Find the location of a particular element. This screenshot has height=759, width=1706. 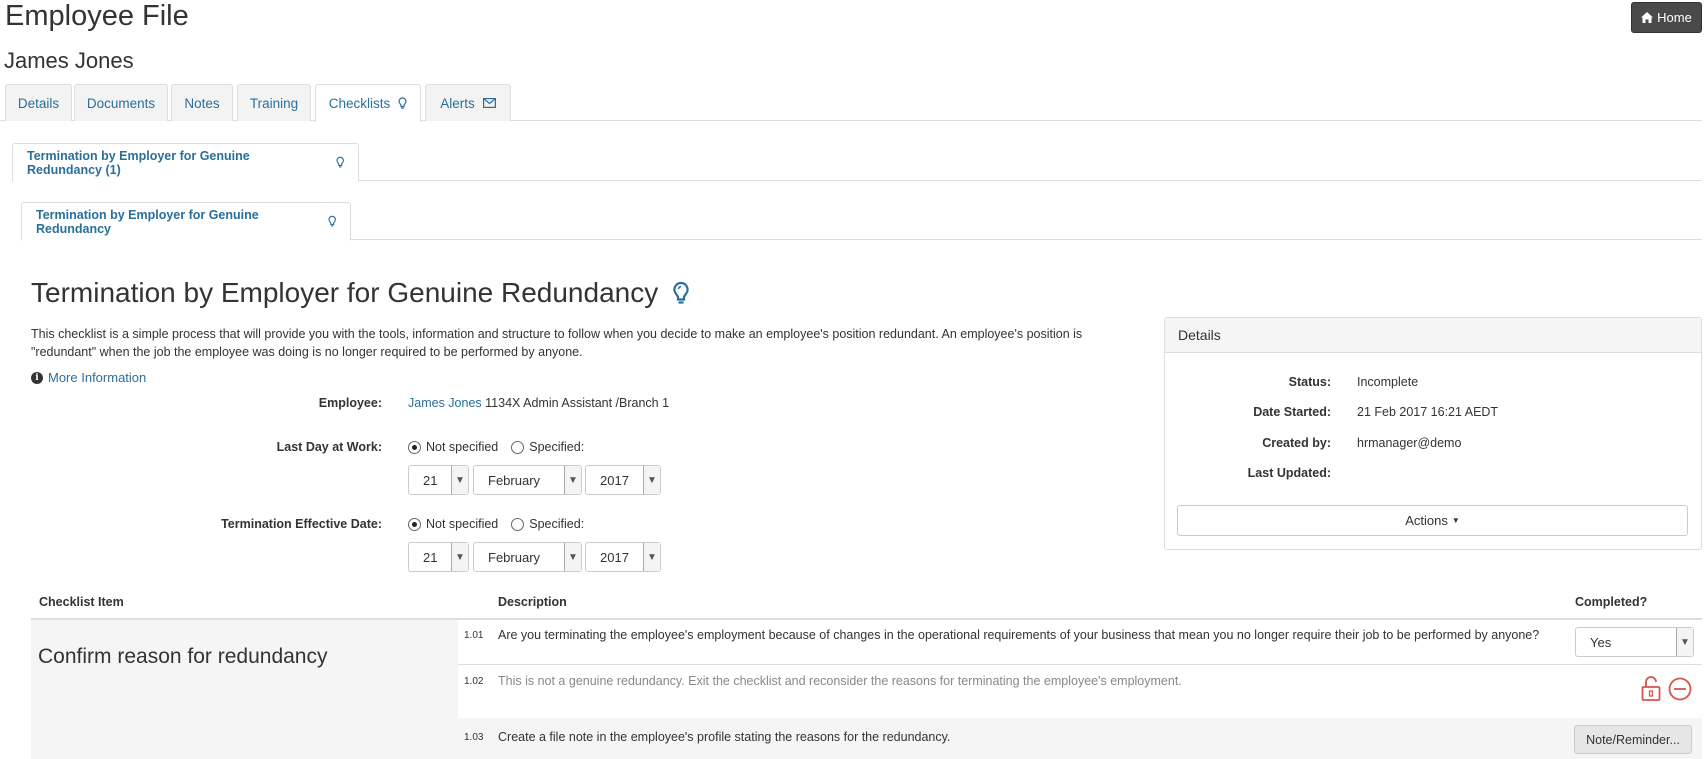

completed-select: Yes ▼ is located at coordinates (1634, 642).